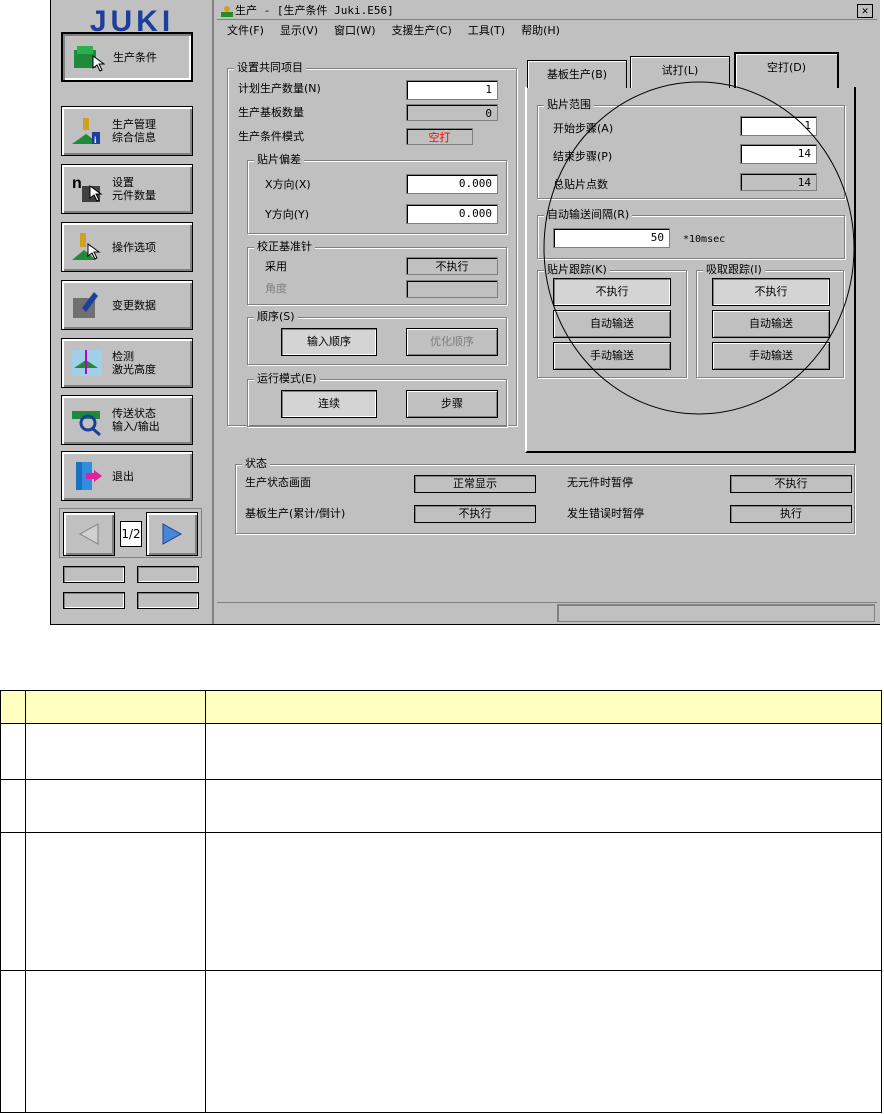 The image size is (884, 1114). I want to click on mode-value: 空打, so click(439, 136).